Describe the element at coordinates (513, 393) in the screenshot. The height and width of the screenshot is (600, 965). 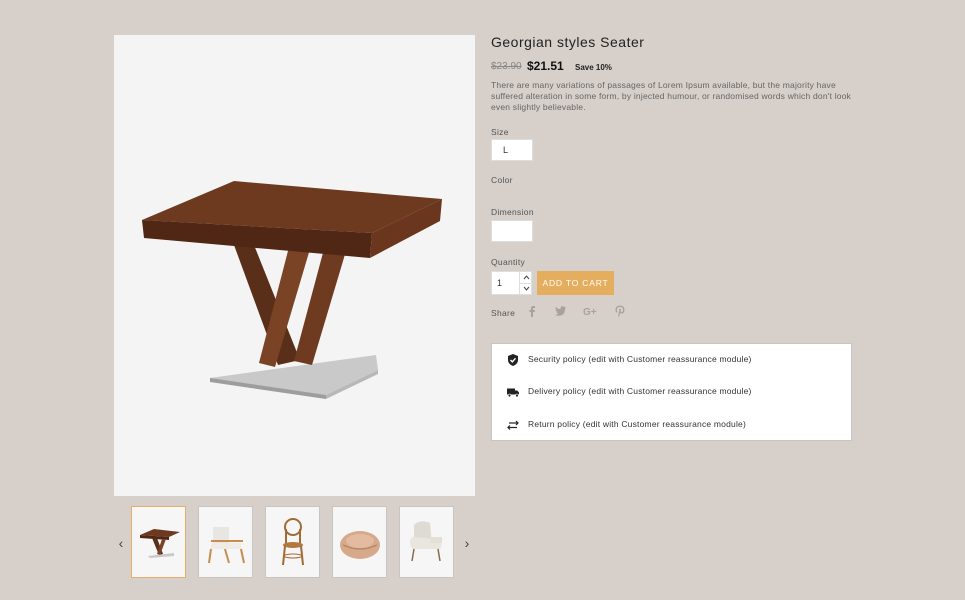
I see `truck-icon` at that location.